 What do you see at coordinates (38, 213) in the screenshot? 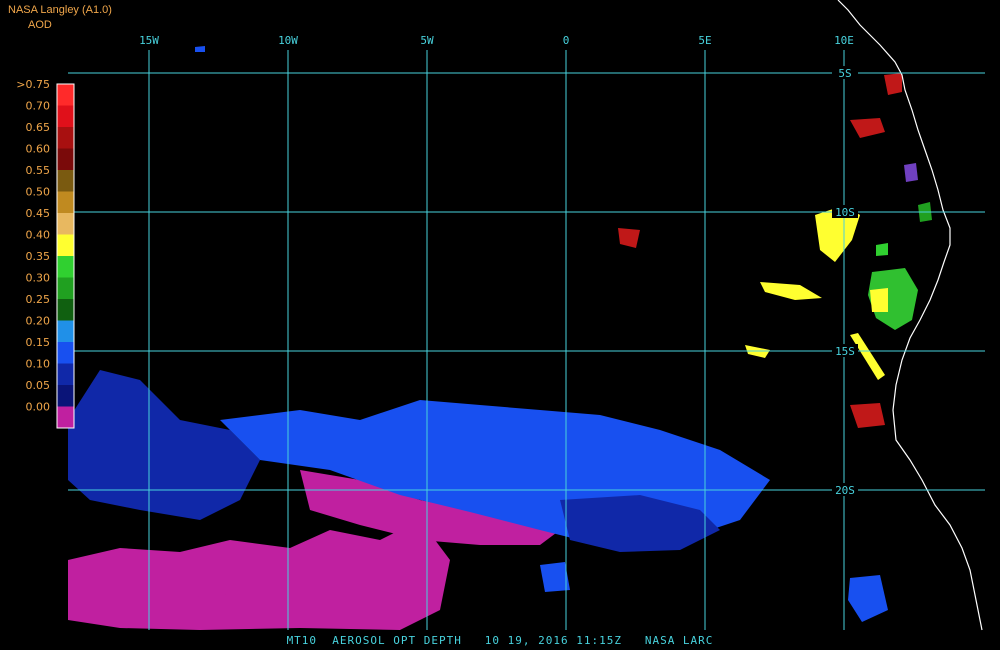
I see `legend-label: 0.45` at bounding box center [38, 213].